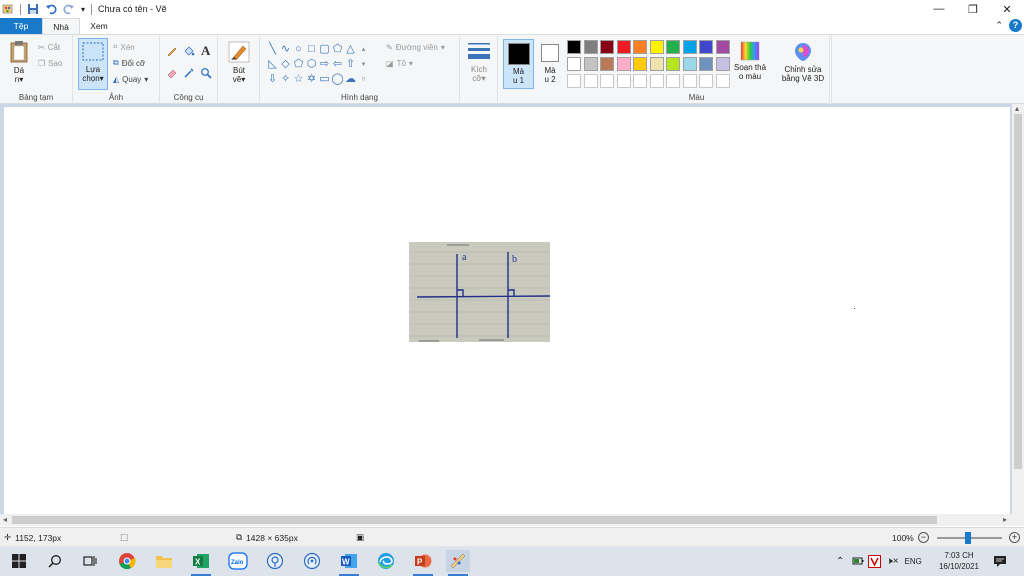  Describe the element at coordinates (337, 79) in the screenshot. I see `callout-oval-shape-icon: ◯` at that location.